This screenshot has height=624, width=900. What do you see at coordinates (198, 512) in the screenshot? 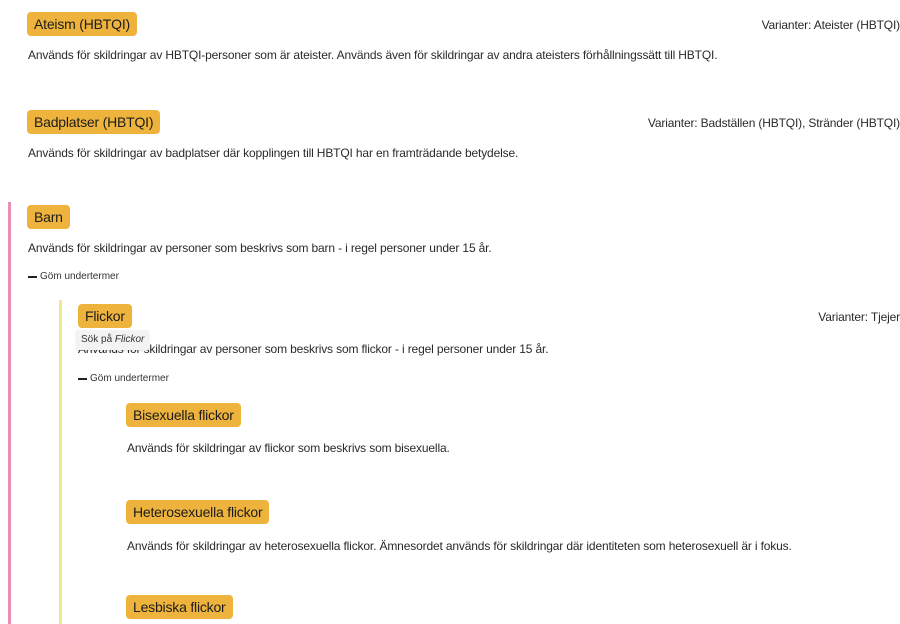
I see `term-tag-heterosexuella-flickor: Heterosexuella flickor` at bounding box center [198, 512].